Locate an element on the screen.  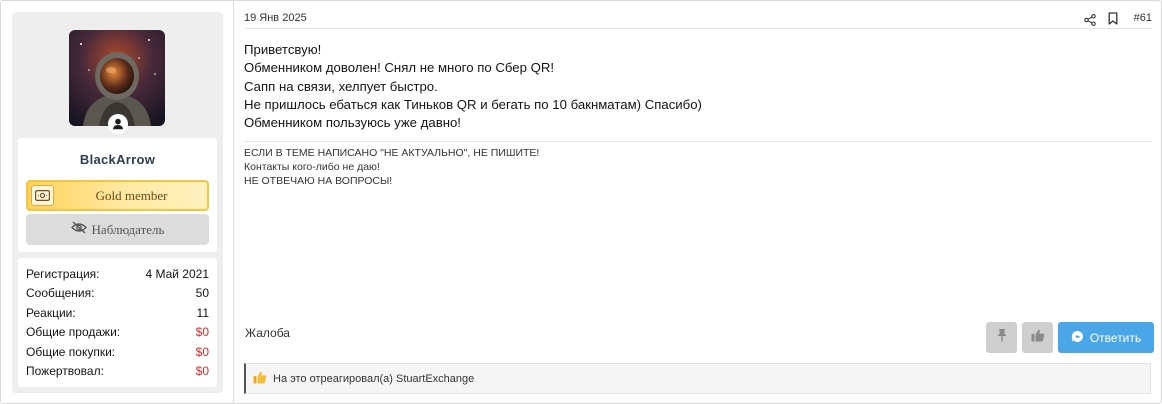
pin-button is located at coordinates (1001, 337).